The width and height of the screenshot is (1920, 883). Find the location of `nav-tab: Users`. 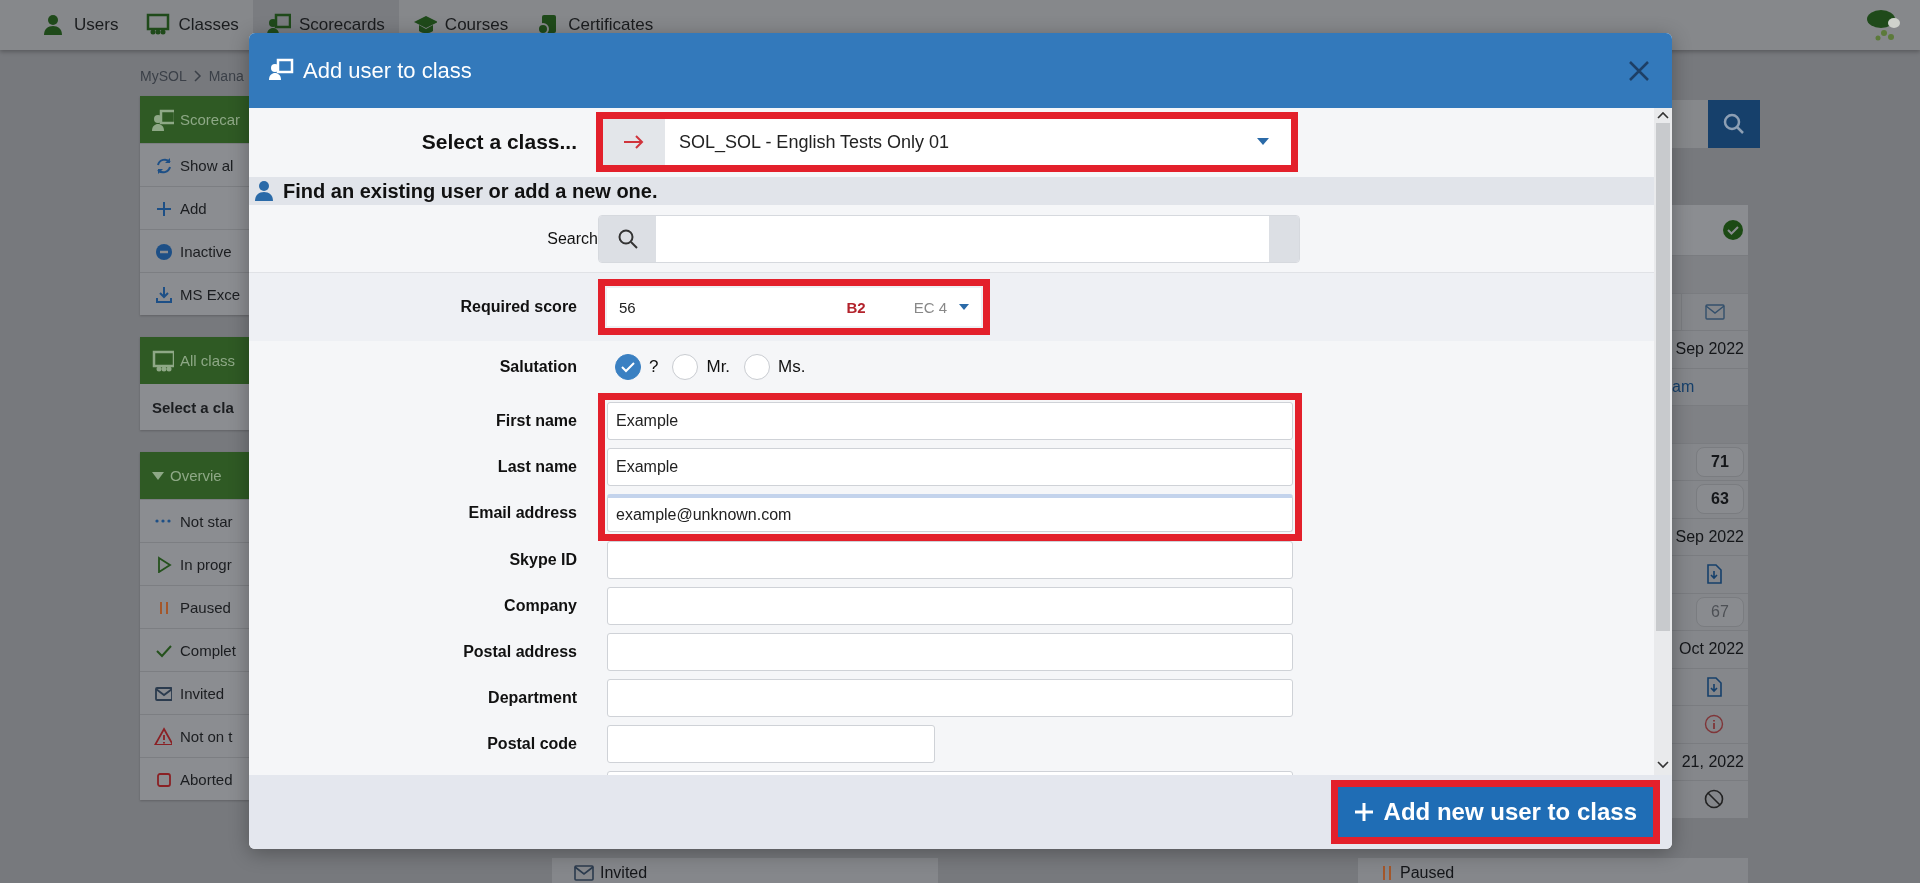

nav-tab: Users is located at coordinates (80, 25).